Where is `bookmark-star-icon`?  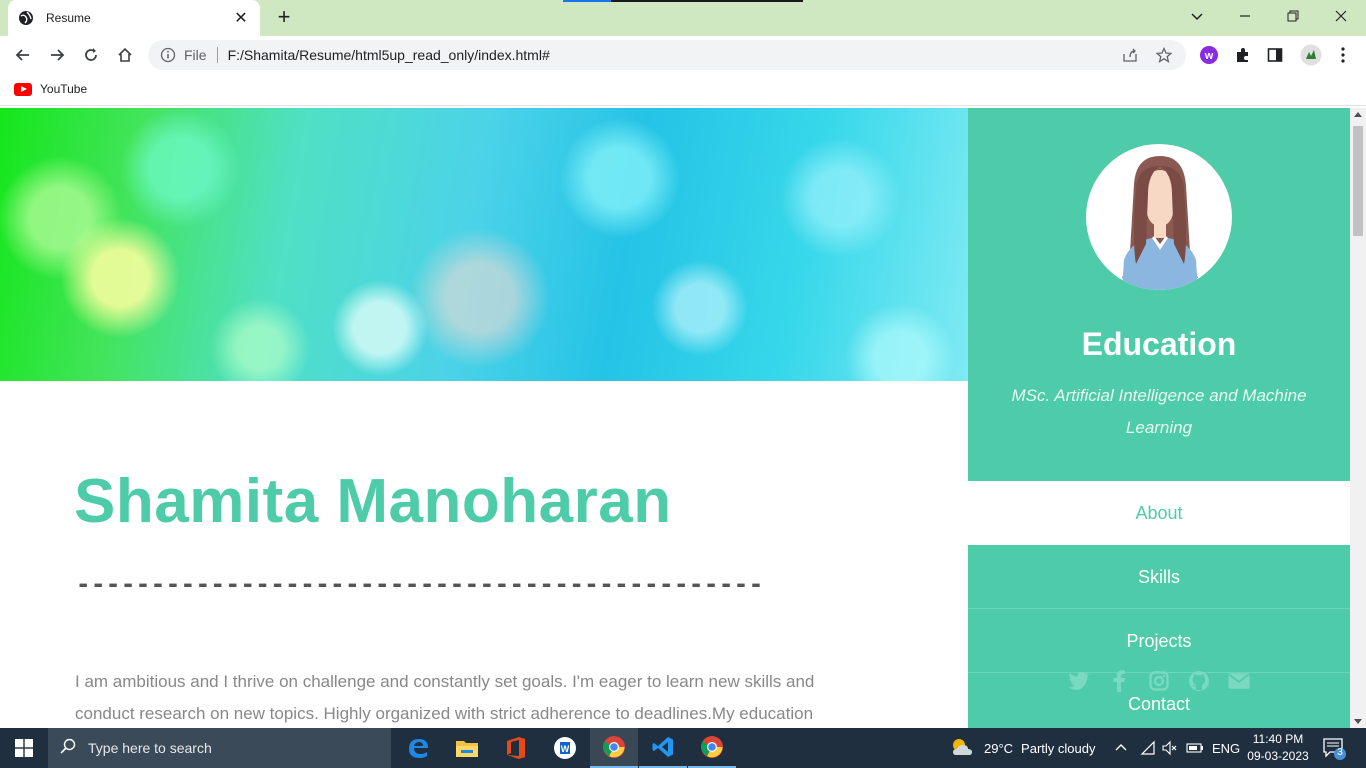
bookmark-star-icon is located at coordinates (1164, 55).